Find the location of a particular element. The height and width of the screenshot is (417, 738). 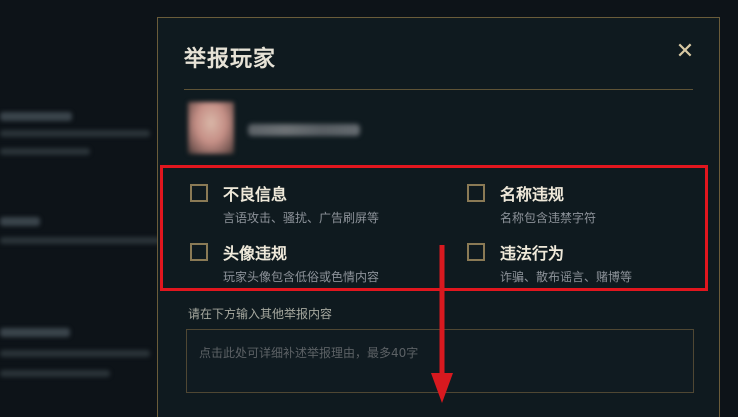

player-name-blurred is located at coordinates (304, 130).